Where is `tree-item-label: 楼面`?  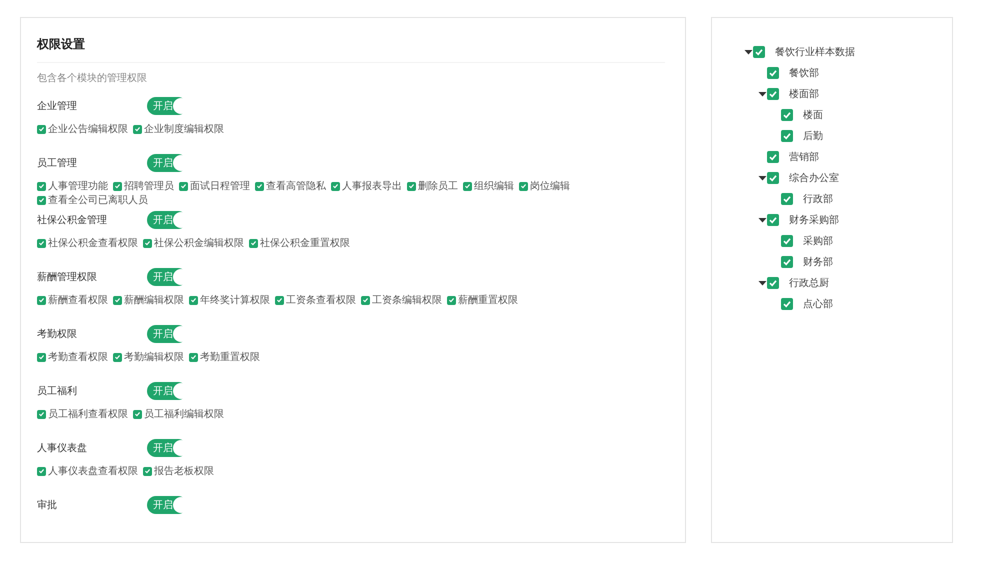 tree-item-label: 楼面 is located at coordinates (813, 115).